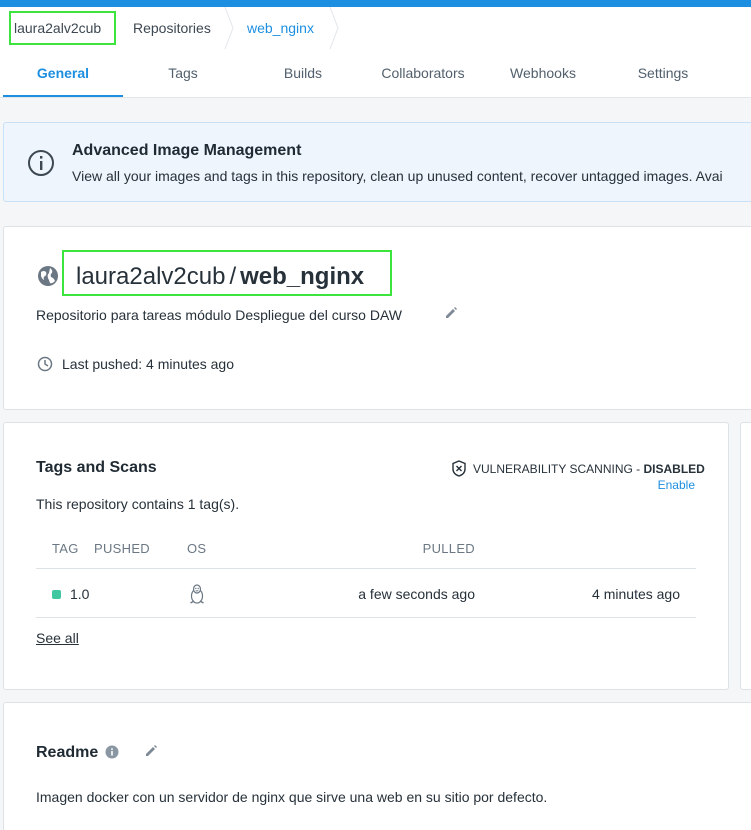  Describe the element at coordinates (67, 752) in the screenshot. I see `readme-title: Readme` at that location.